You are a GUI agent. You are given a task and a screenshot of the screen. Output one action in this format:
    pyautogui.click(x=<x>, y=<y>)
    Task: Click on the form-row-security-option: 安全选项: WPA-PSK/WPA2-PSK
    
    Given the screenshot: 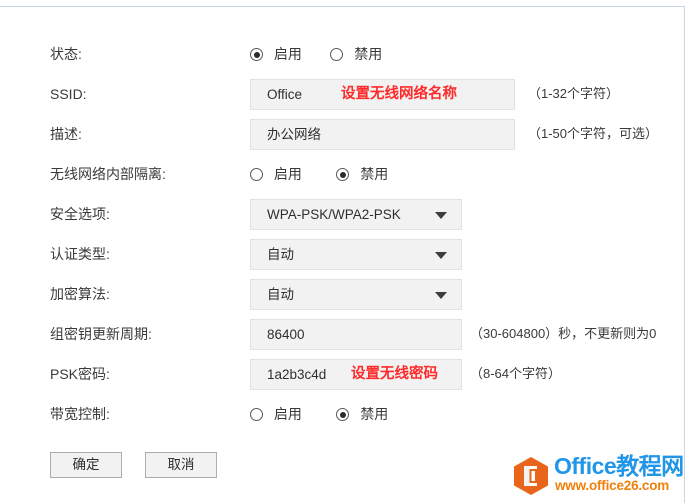 What is the action you would take?
    pyautogui.click(x=342, y=214)
    